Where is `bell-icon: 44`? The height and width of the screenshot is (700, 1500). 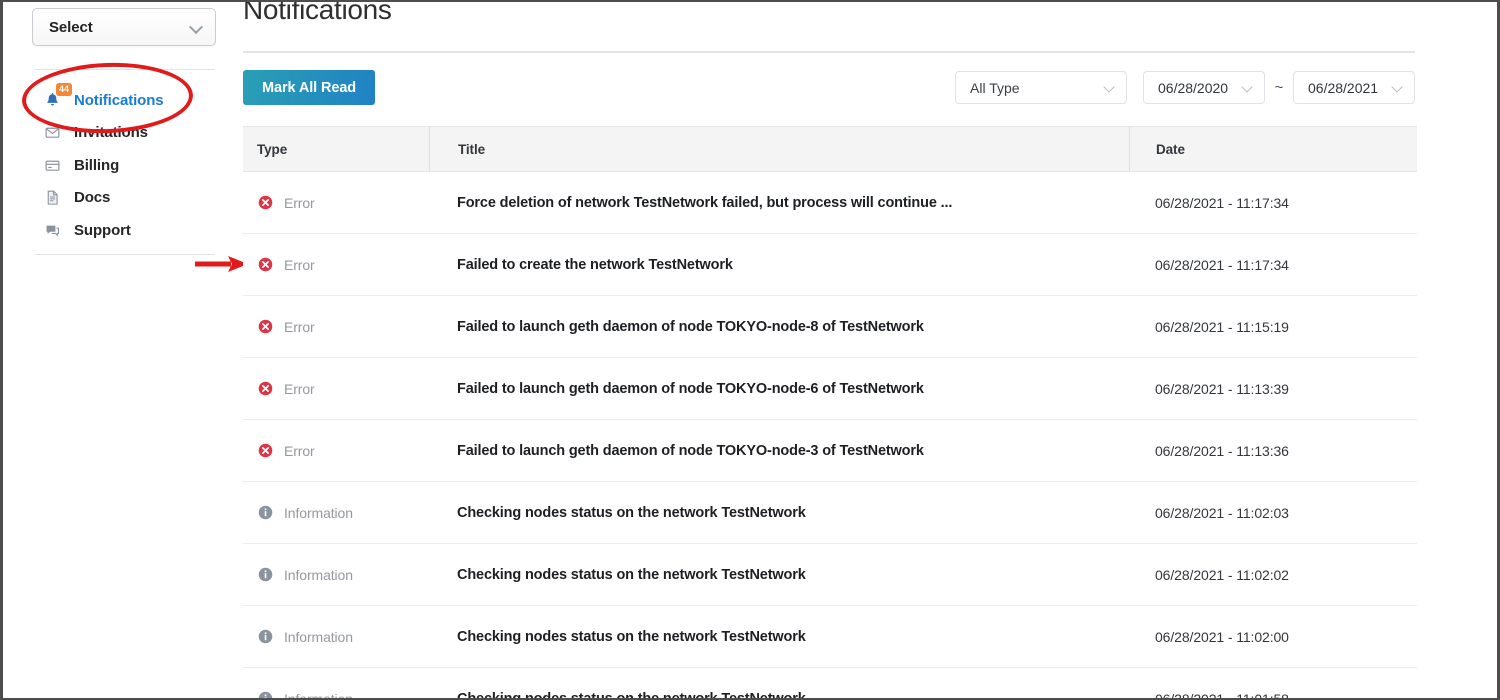 bell-icon: 44 is located at coordinates (58, 96).